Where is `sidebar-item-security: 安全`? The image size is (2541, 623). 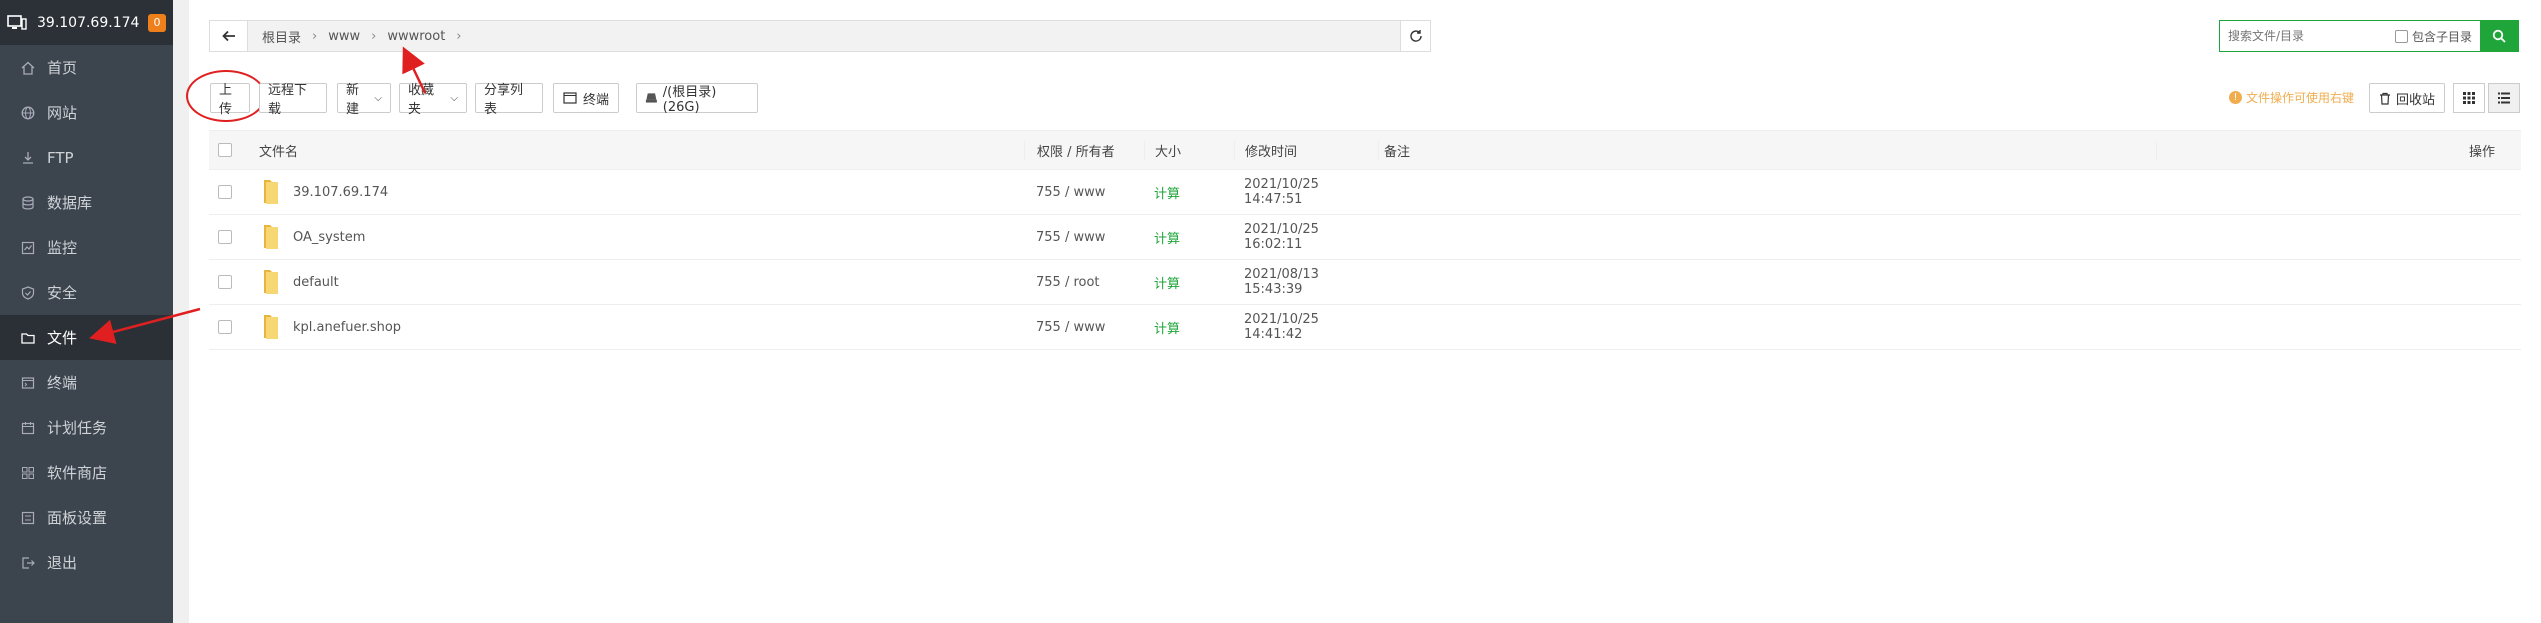
sidebar-item-security: 安全 is located at coordinates (86, 292).